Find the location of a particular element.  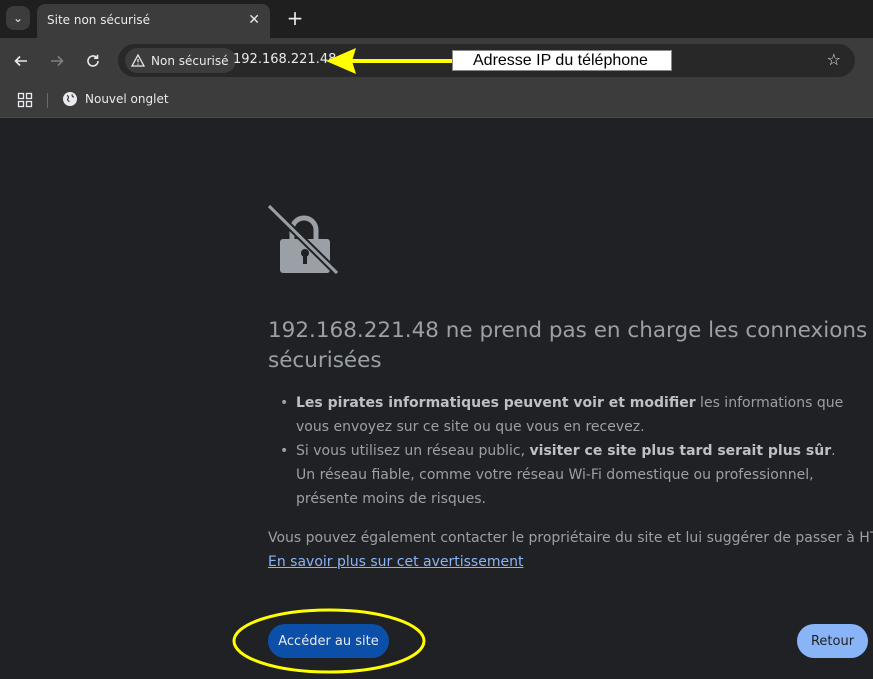

reload-icon is located at coordinates (93, 60).